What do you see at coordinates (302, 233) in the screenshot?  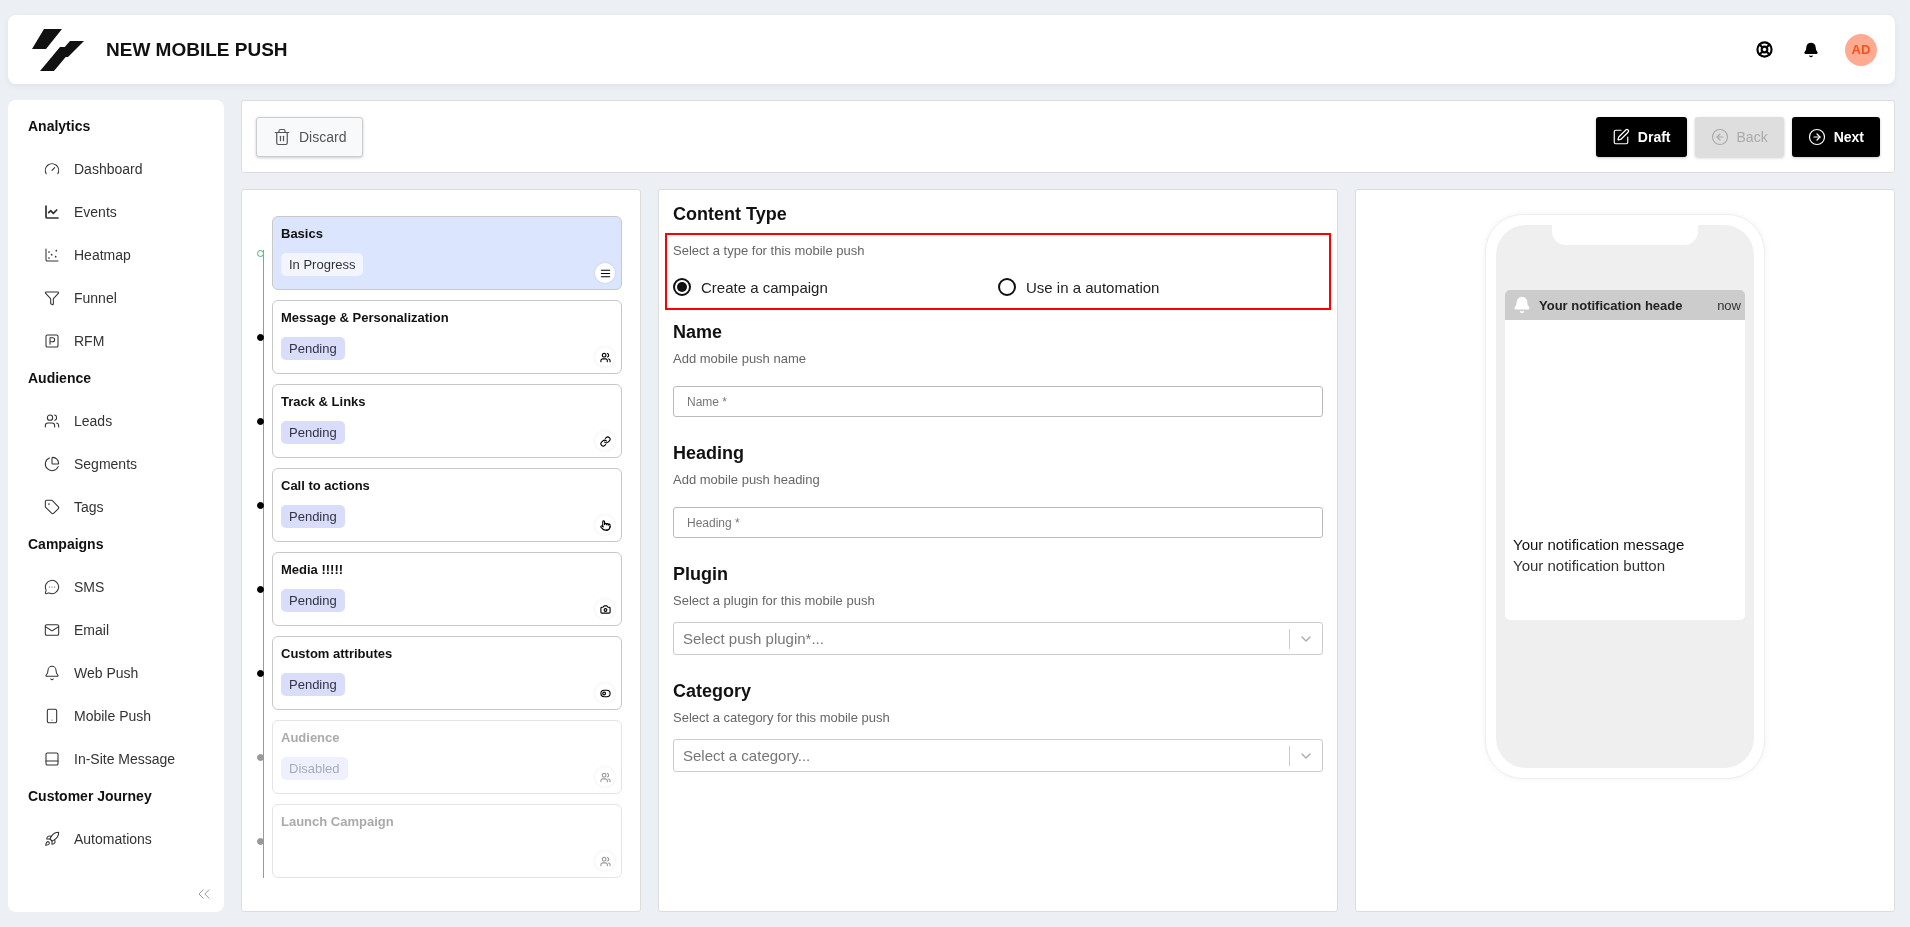 I see `step-title: Basics` at bounding box center [302, 233].